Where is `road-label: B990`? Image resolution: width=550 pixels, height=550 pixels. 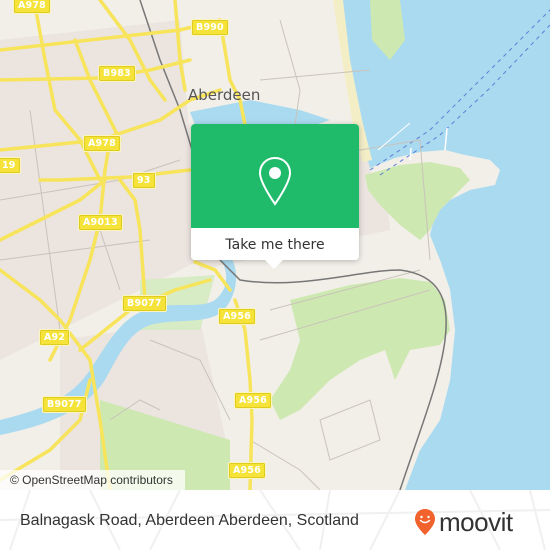
road-label: B990 is located at coordinates (210, 27).